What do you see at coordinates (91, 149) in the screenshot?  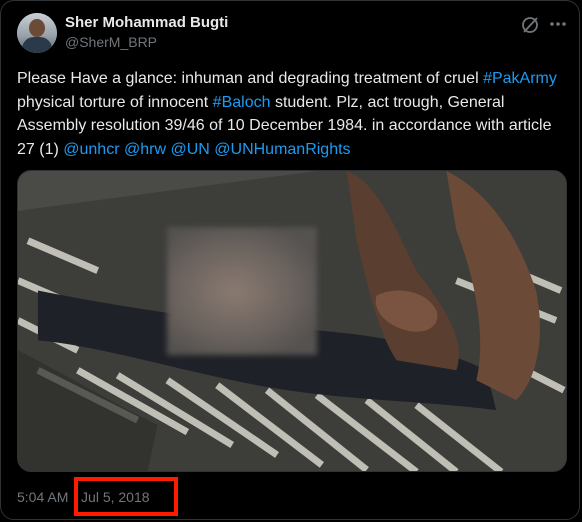 I see `mention-unhcr: @unhcr` at bounding box center [91, 149].